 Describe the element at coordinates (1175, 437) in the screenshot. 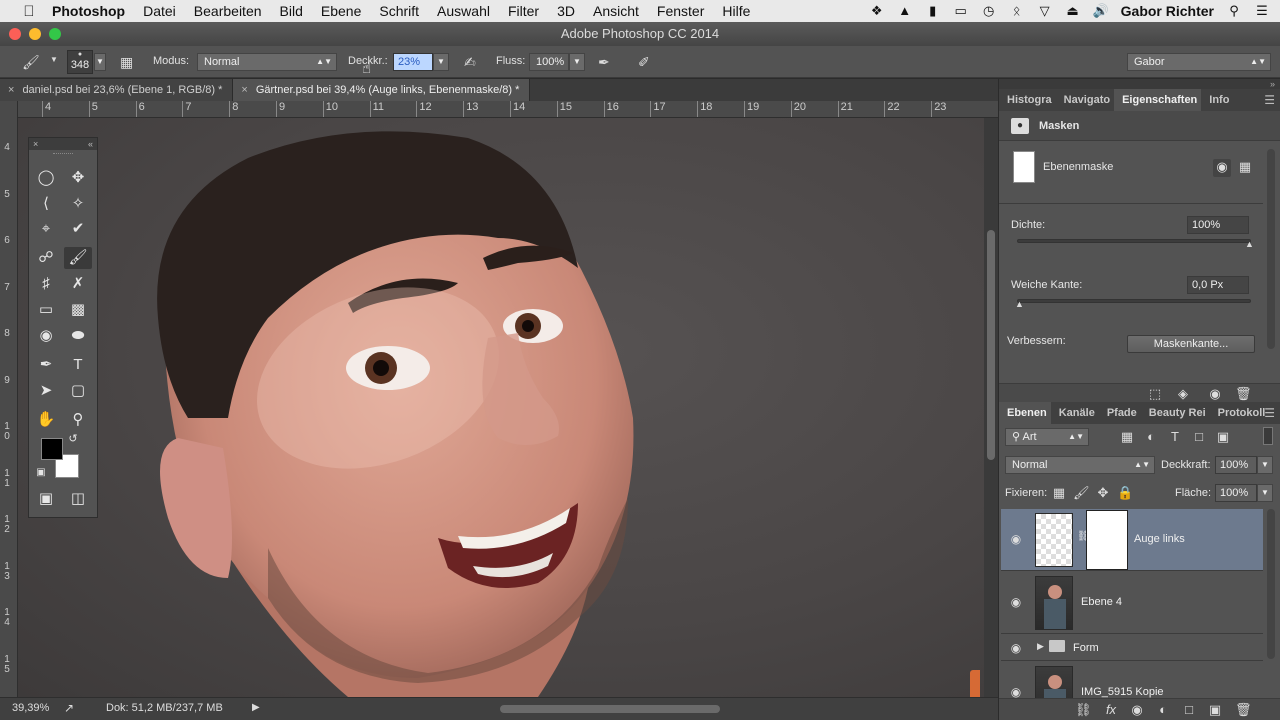

I see `filter-type-icon: T` at that location.